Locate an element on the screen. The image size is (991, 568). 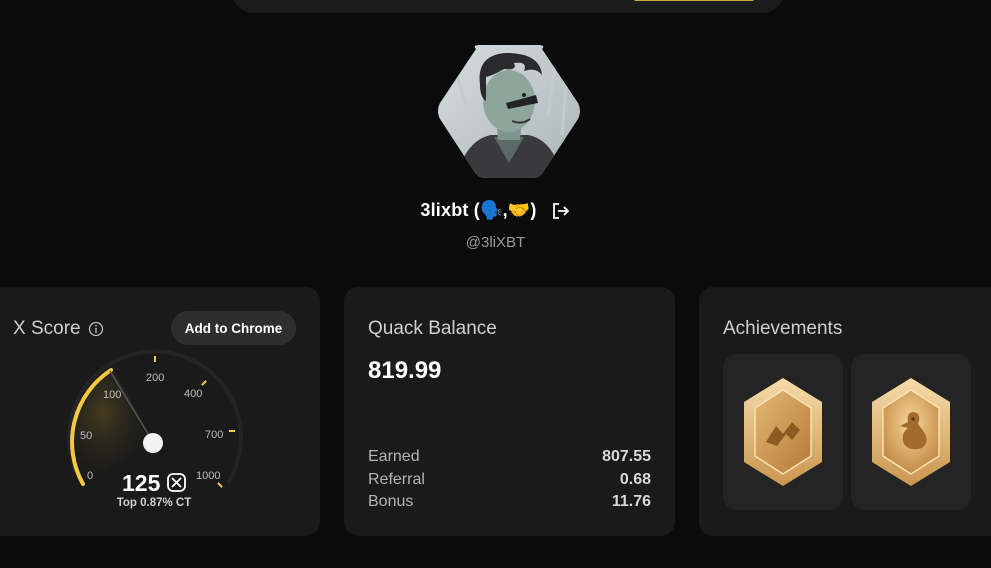
balance-row-value: 0.68 is located at coordinates (635, 479).